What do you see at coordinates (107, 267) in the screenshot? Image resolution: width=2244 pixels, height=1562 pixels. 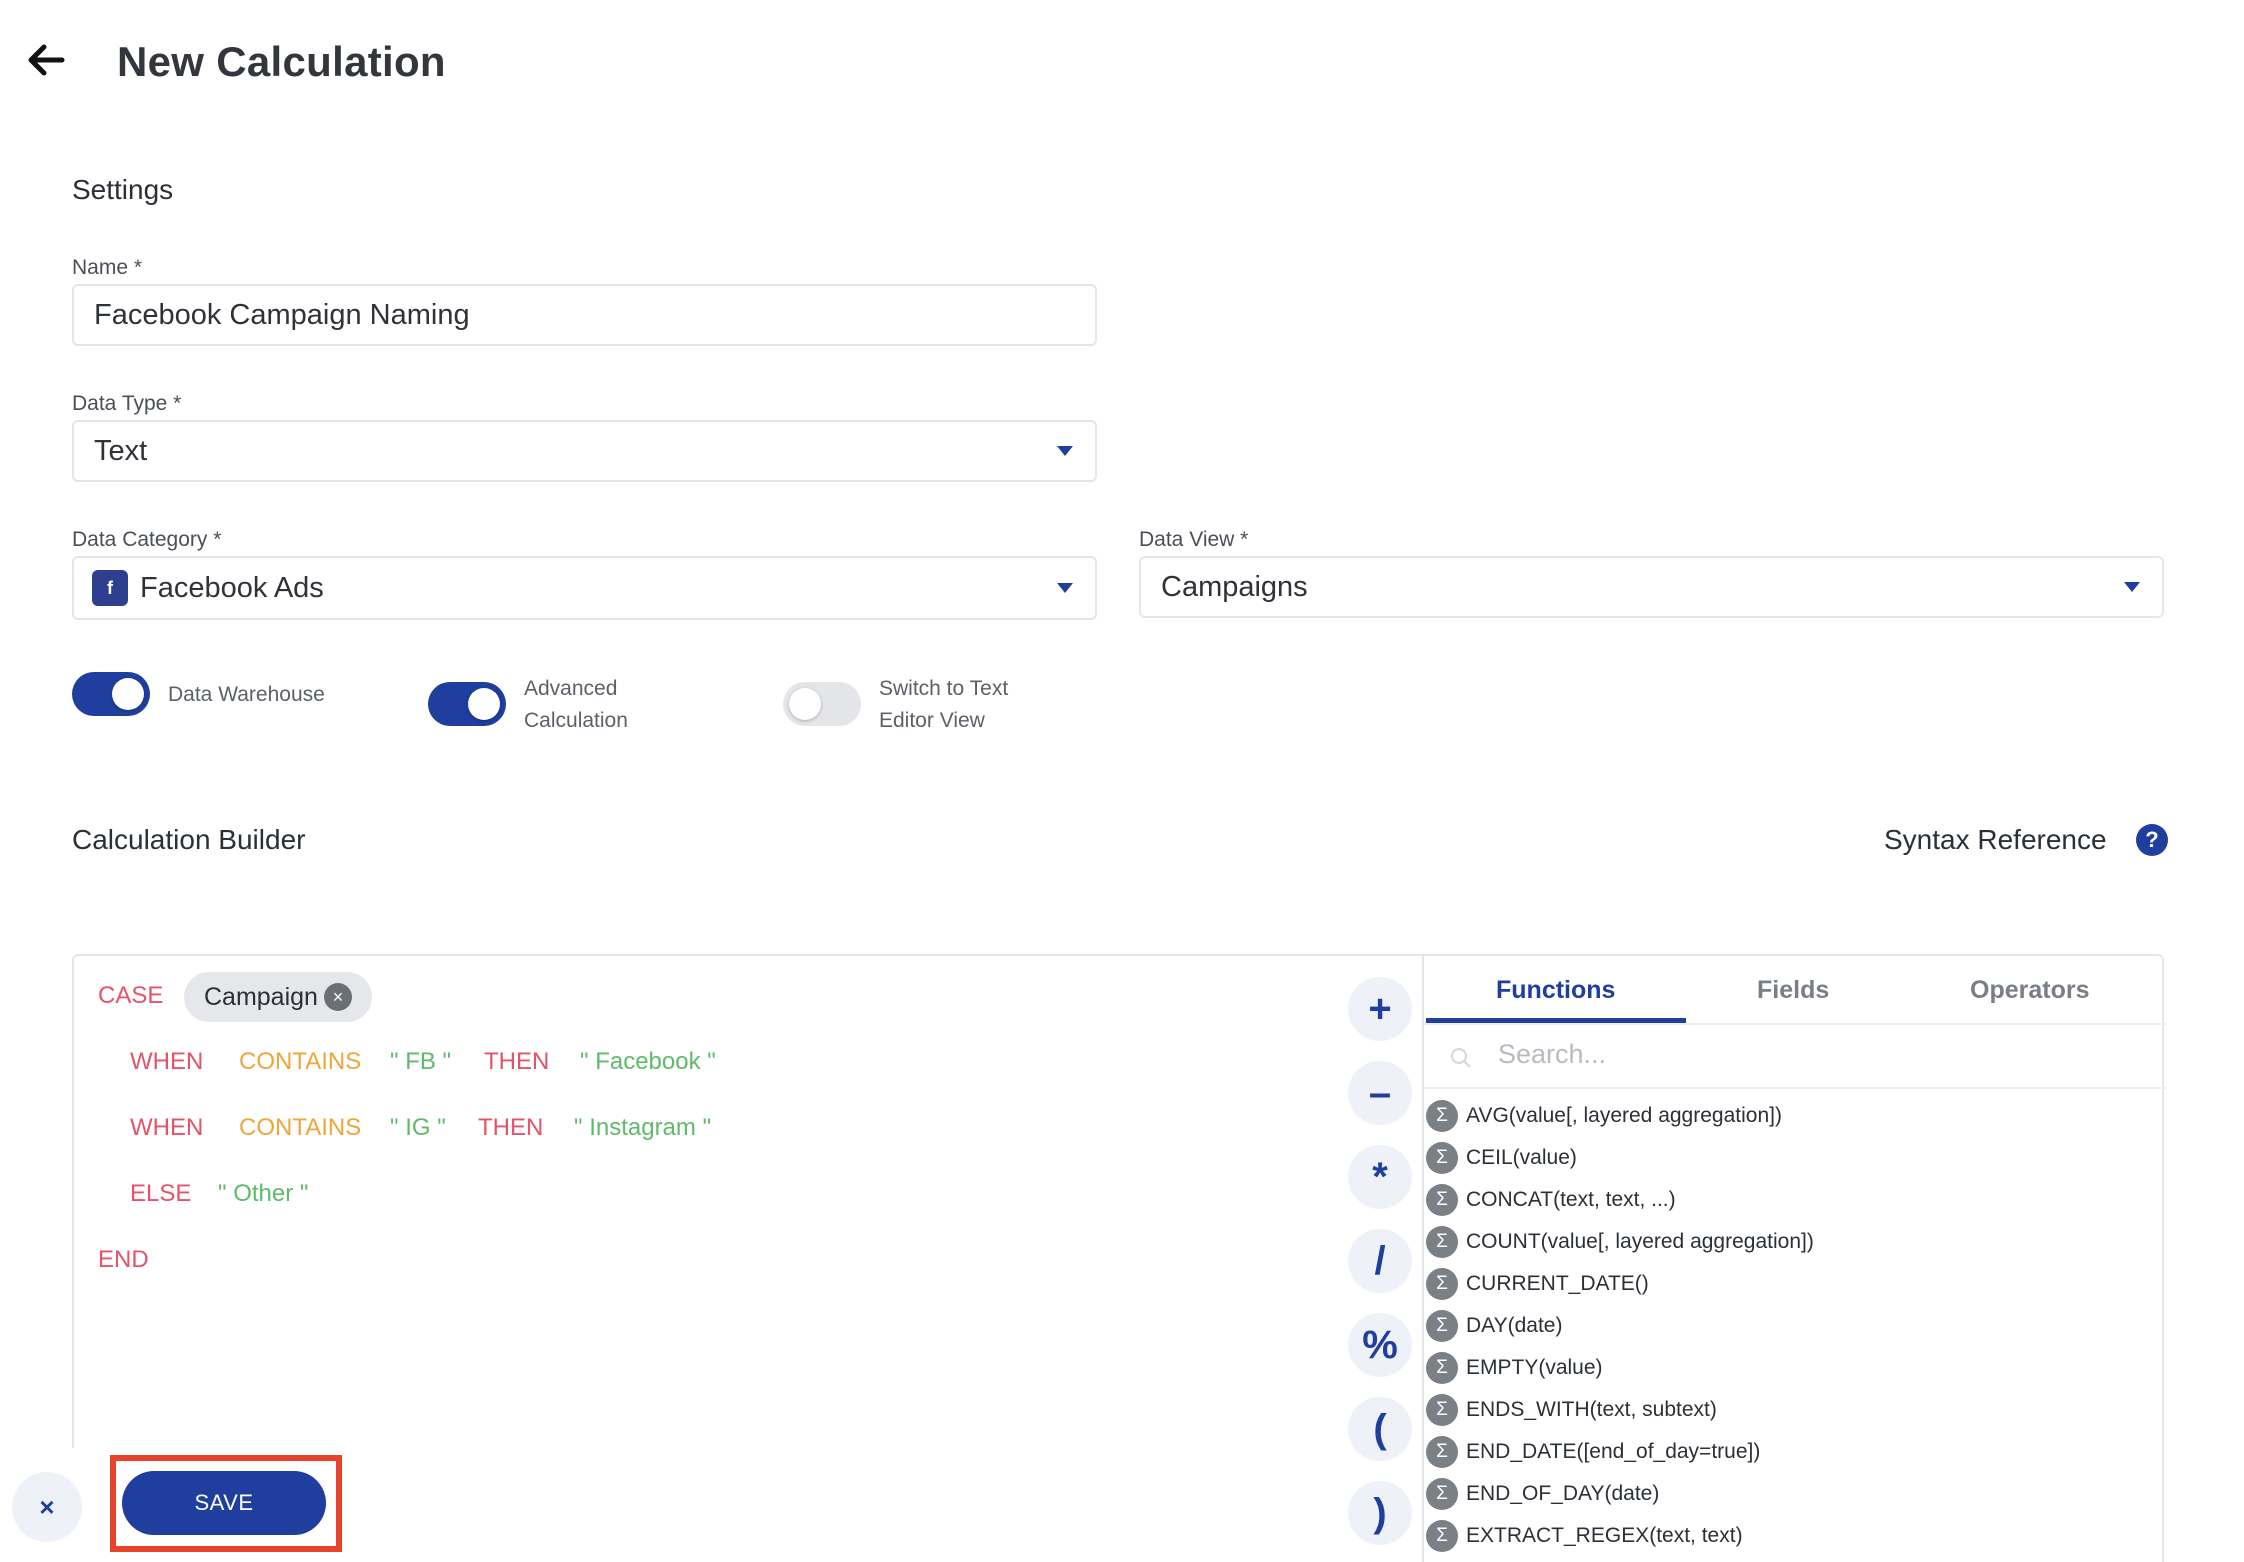 I see `name-label: Name *` at bounding box center [107, 267].